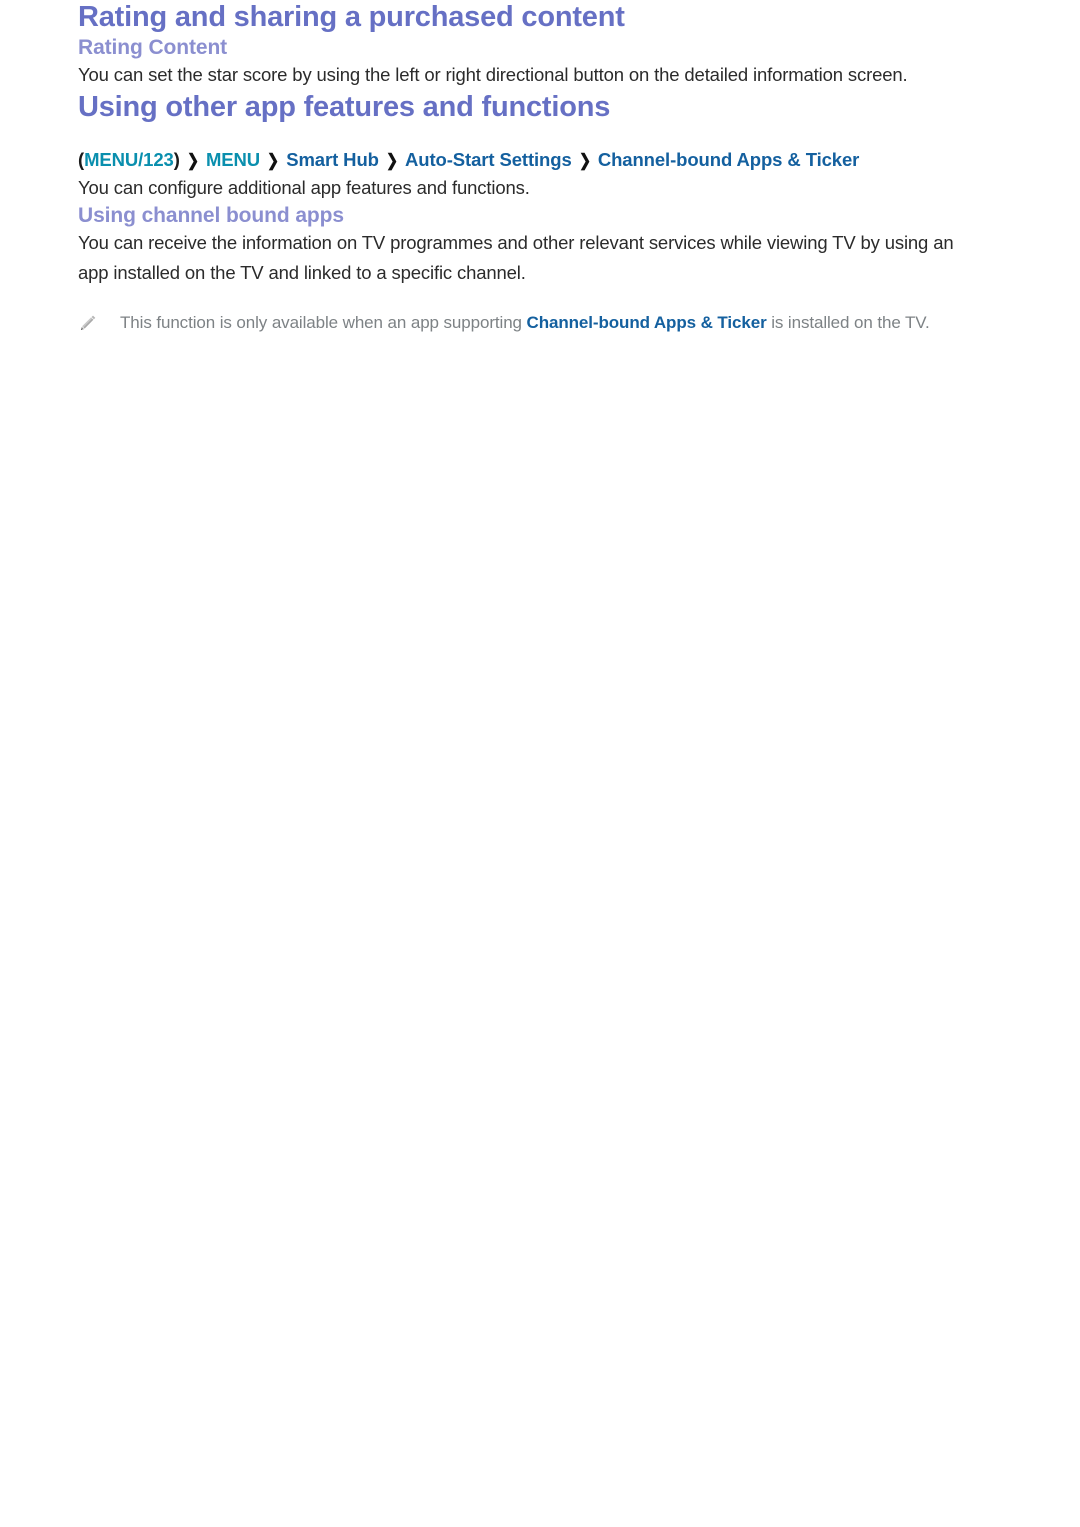  Describe the element at coordinates (153, 47) in the screenshot. I see `rating-content-subtitle: Rating Content` at that location.